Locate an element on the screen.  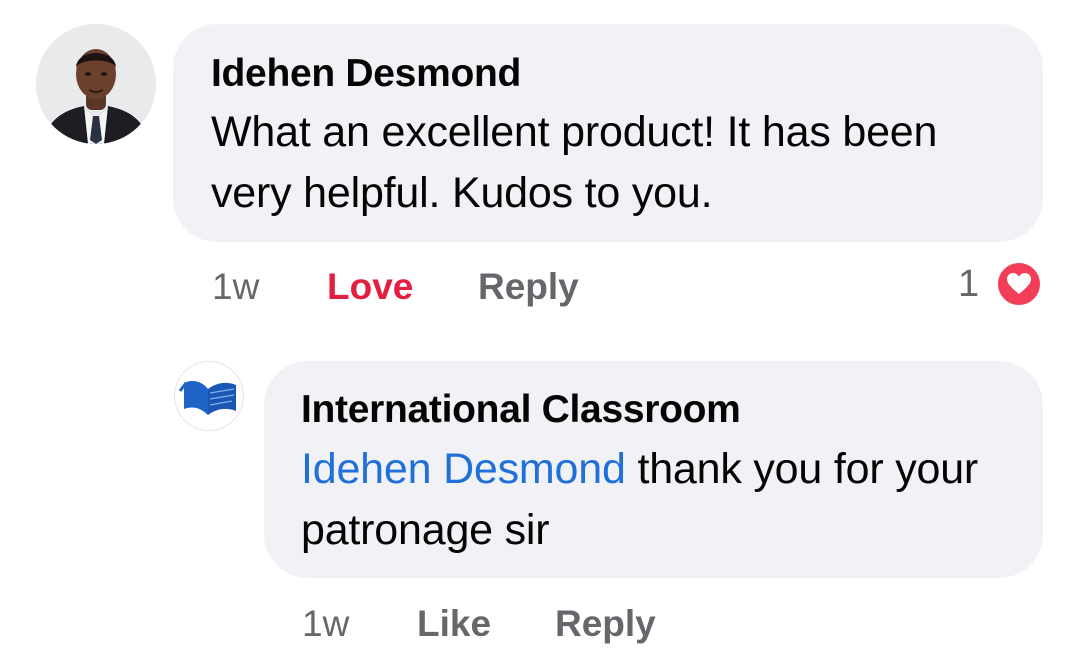
comment-author-name: Idehen Desmond is located at coordinates (366, 74).